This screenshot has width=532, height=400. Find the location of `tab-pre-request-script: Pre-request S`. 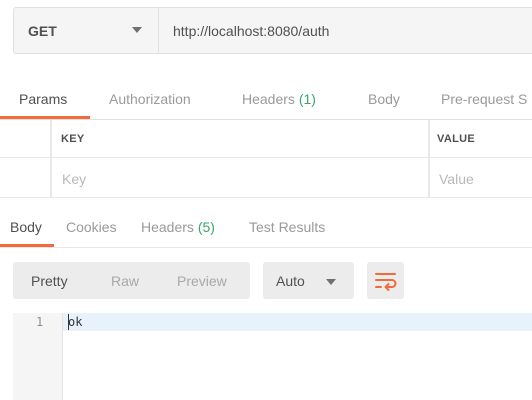

tab-pre-request-script: Pre-request S is located at coordinates (484, 99).